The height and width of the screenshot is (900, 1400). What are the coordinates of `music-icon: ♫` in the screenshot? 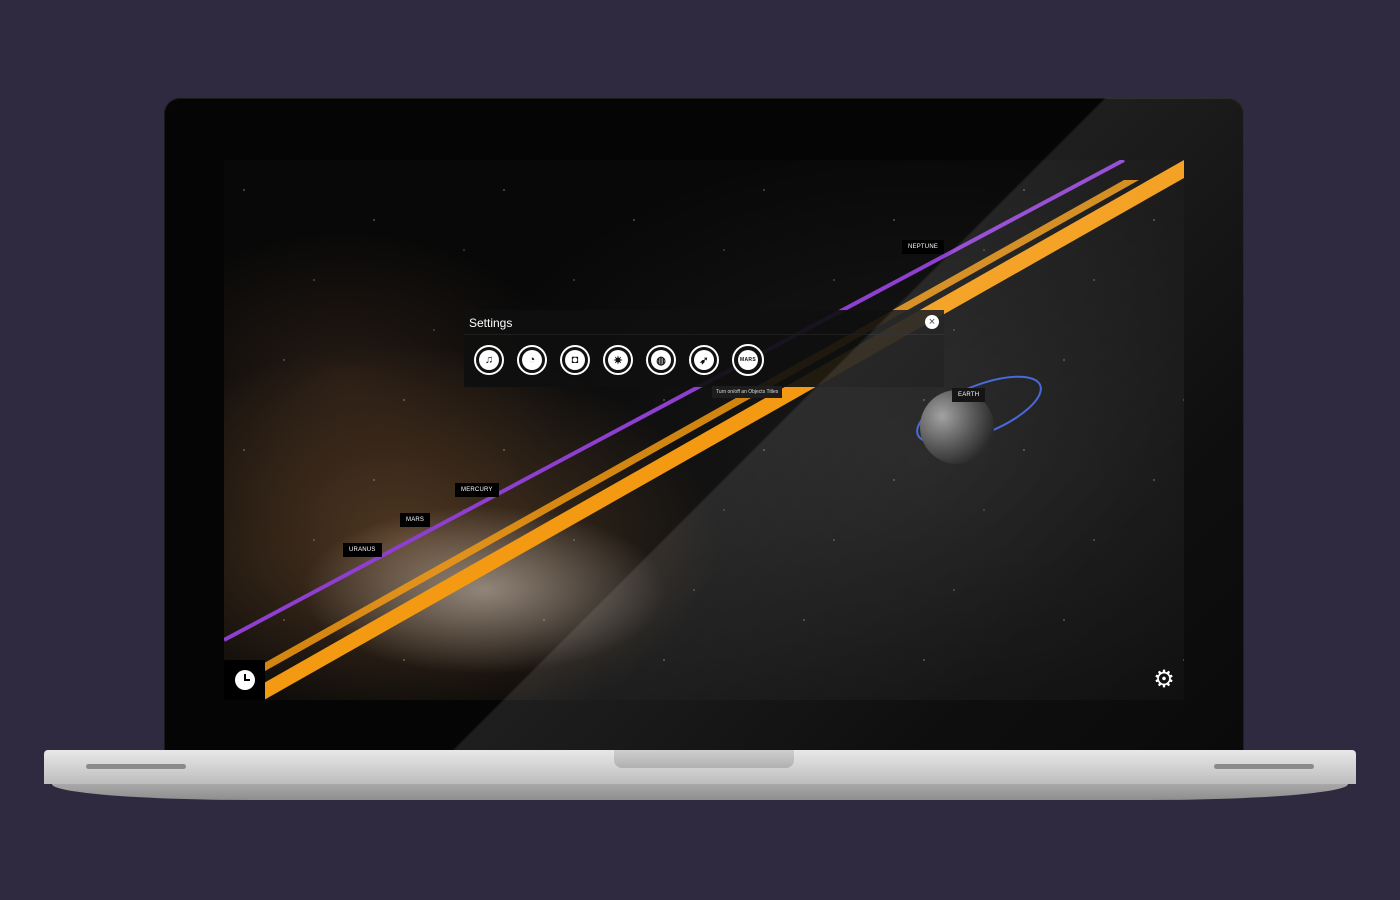 It's located at (489, 360).